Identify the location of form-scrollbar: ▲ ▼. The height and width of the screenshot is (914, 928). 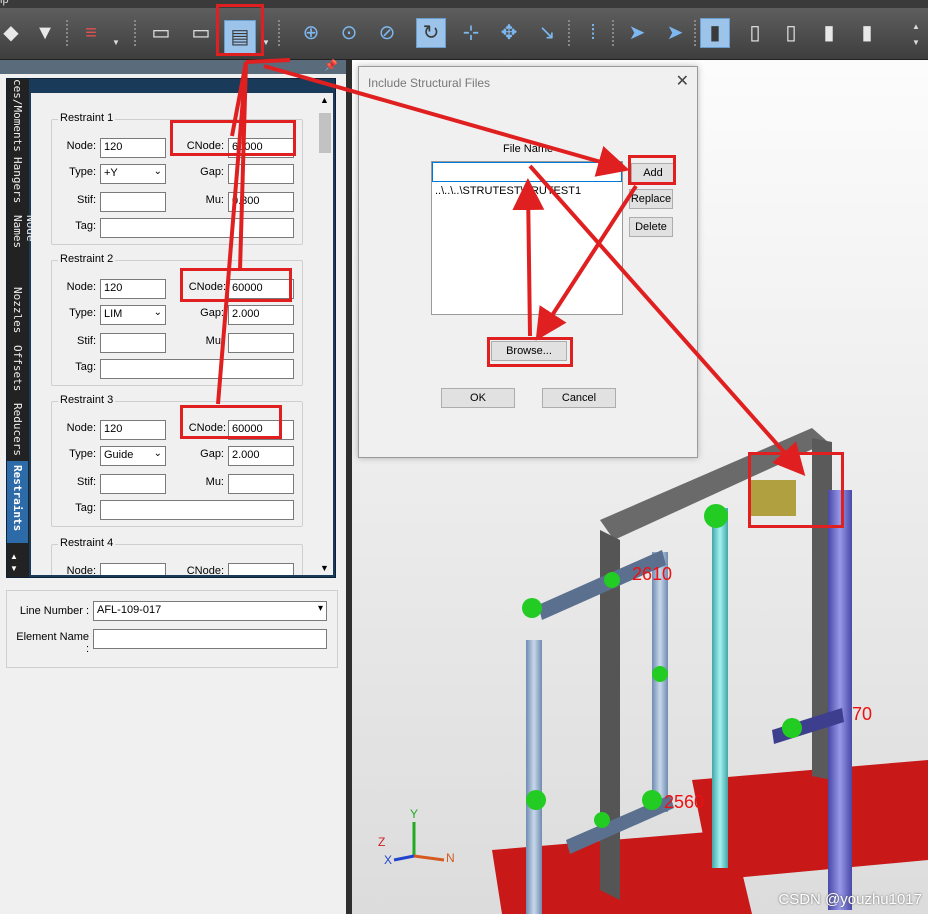
(325, 334).